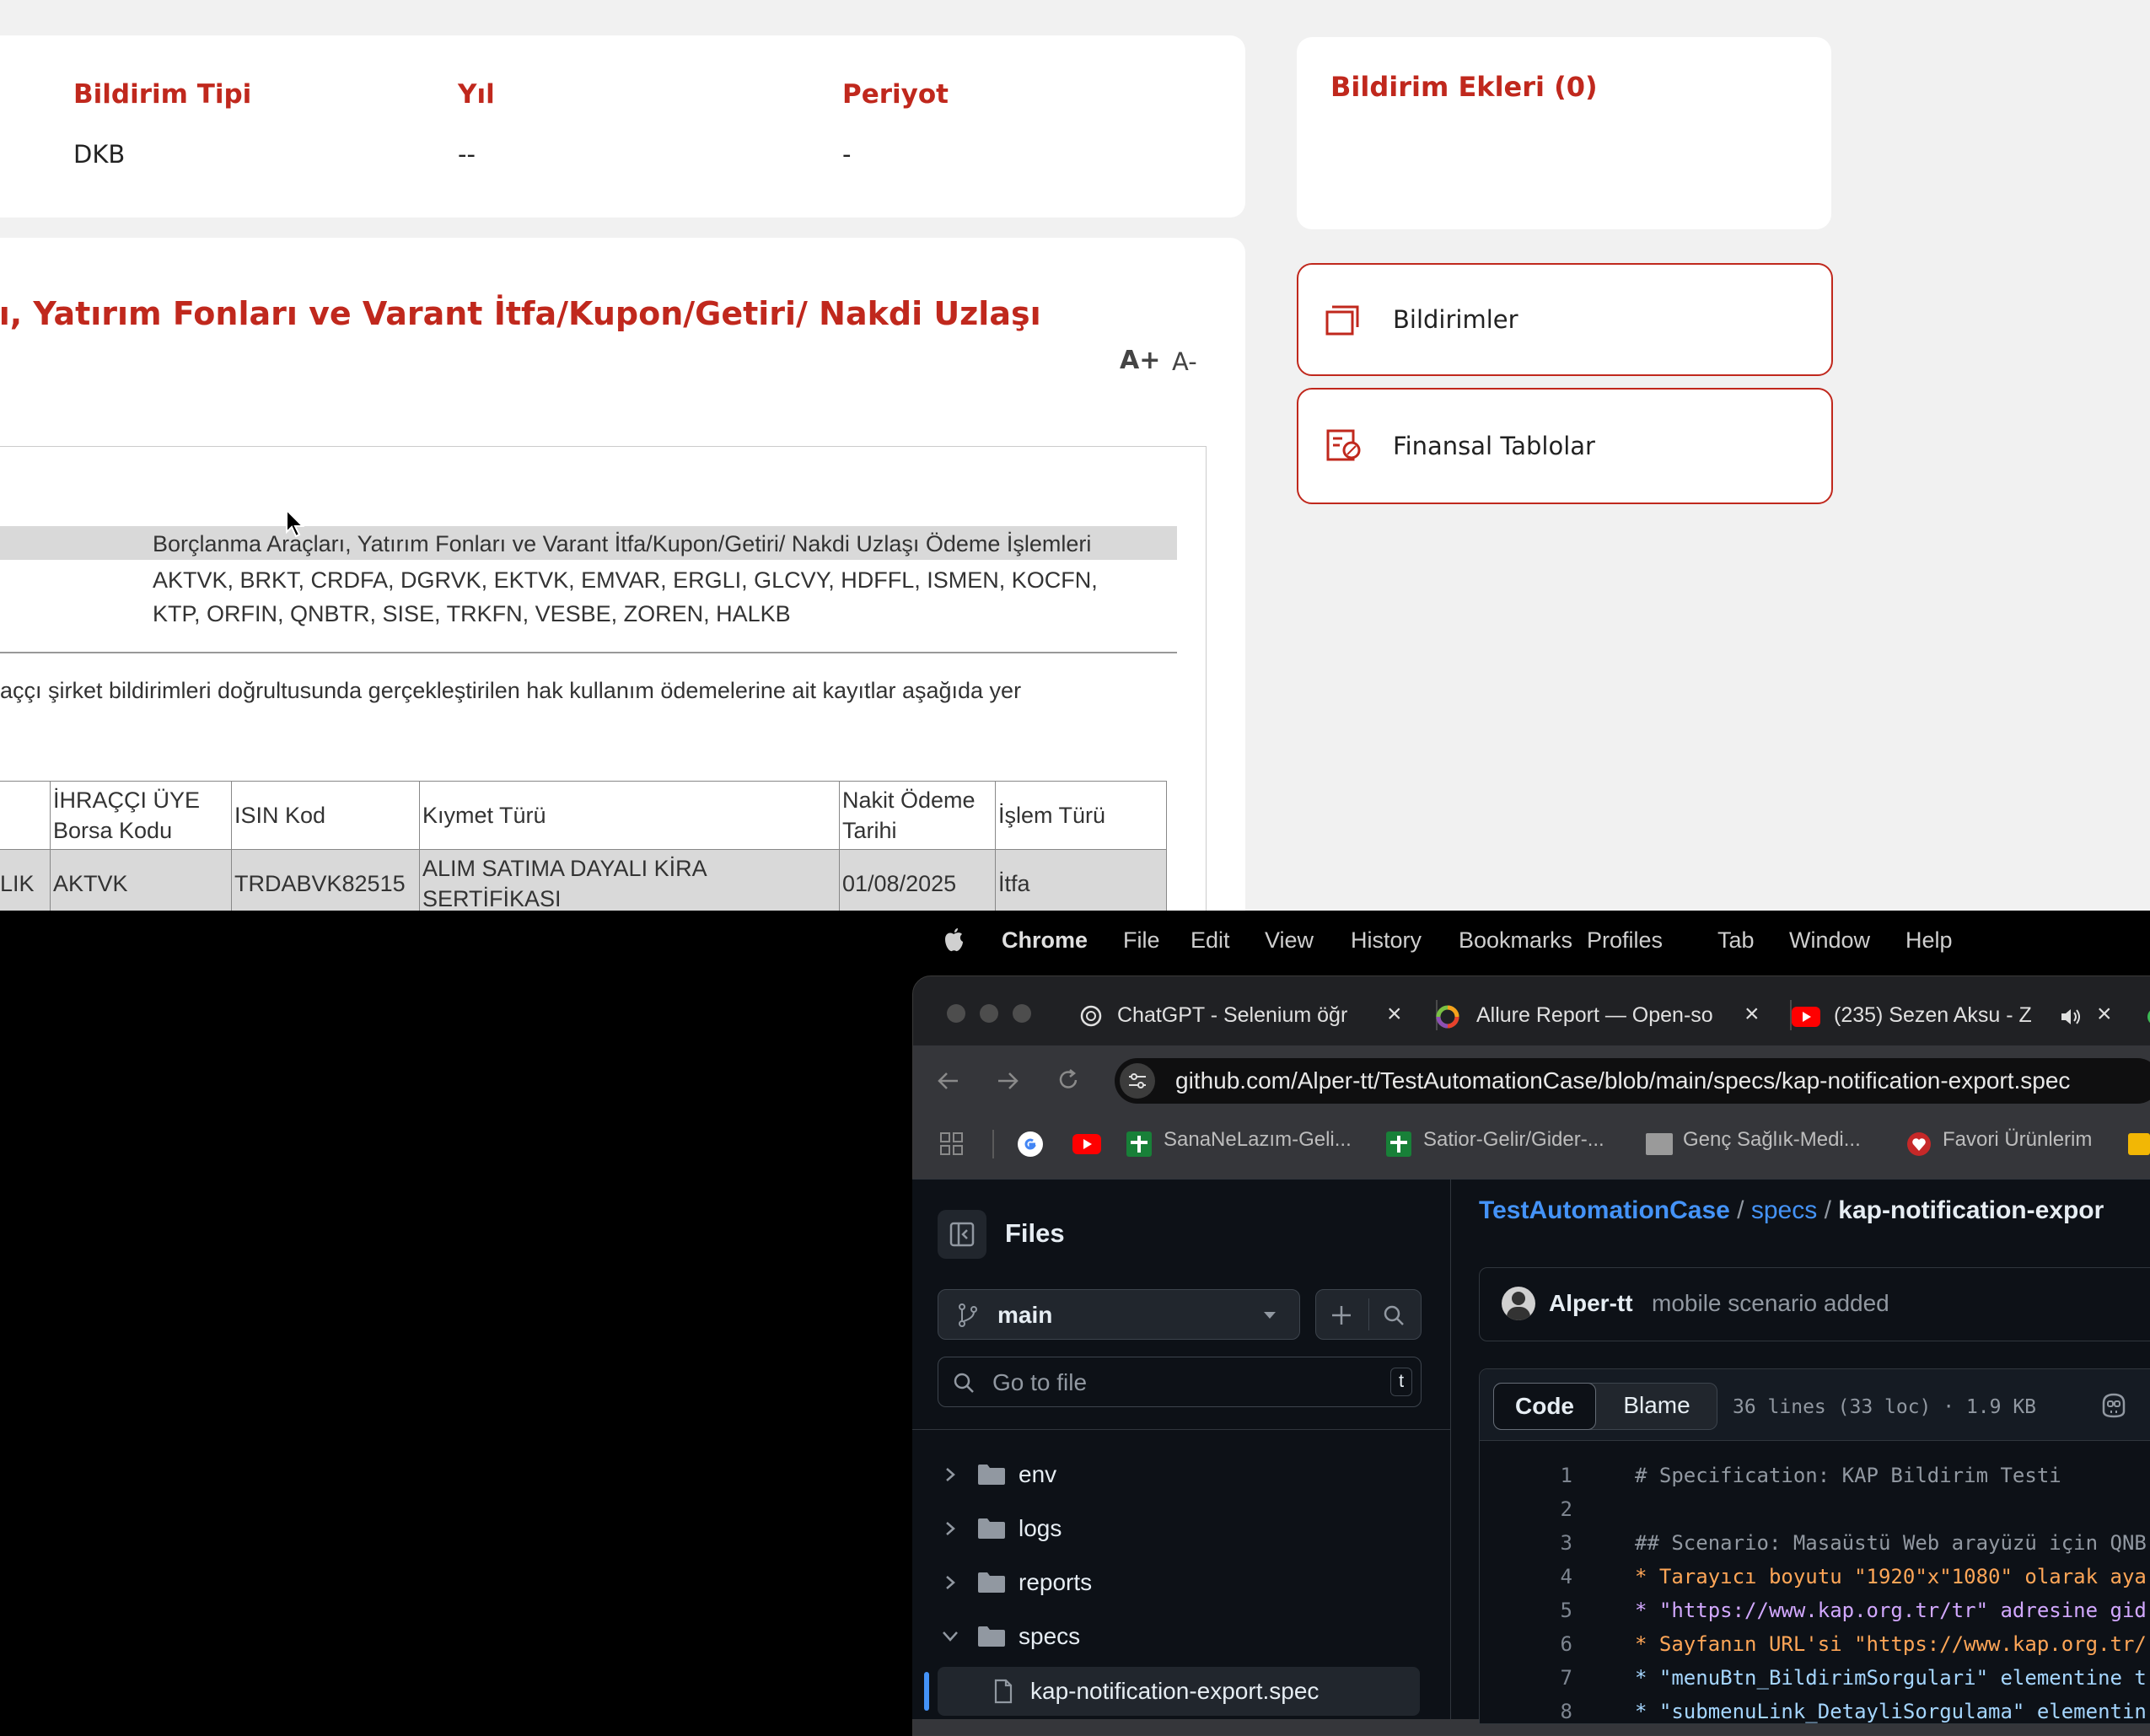 This screenshot has width=2150, height=1736. Describe the element at coordinates (1604, 1210) in the screenshot. I see `breadcrumb-repo: TestAutomationCase` at that location.